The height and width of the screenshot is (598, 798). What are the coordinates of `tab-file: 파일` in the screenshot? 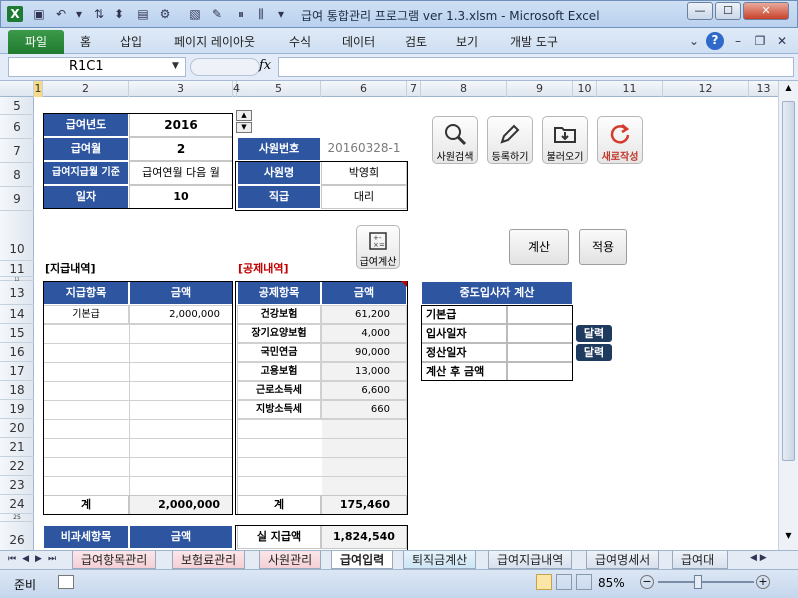 It's located at (36, 42).